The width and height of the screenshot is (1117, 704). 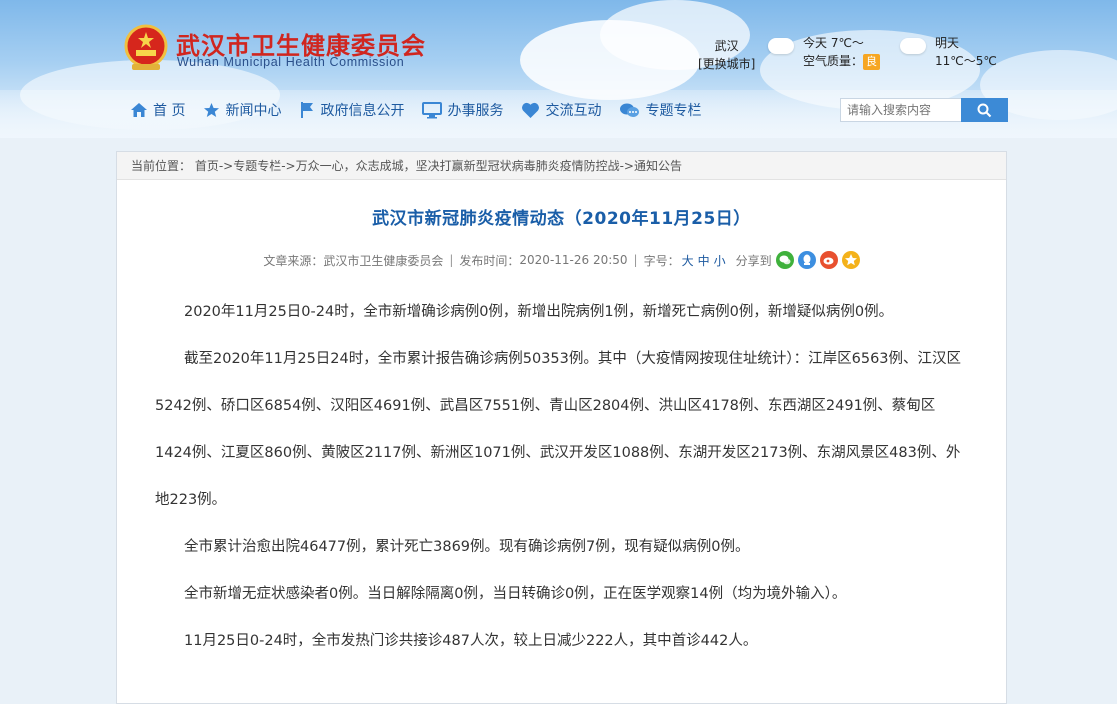 What do you see at coordinates (828, 260) in the screenshot?
I see `weibo-icon` at bounding box center [828, 260].